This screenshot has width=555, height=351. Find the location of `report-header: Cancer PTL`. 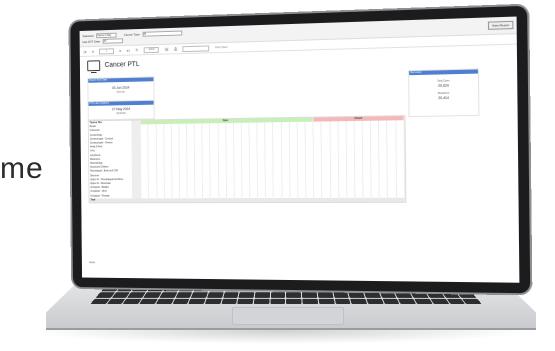

report-header: Cancer PTL is located at coordinates (113, 65).